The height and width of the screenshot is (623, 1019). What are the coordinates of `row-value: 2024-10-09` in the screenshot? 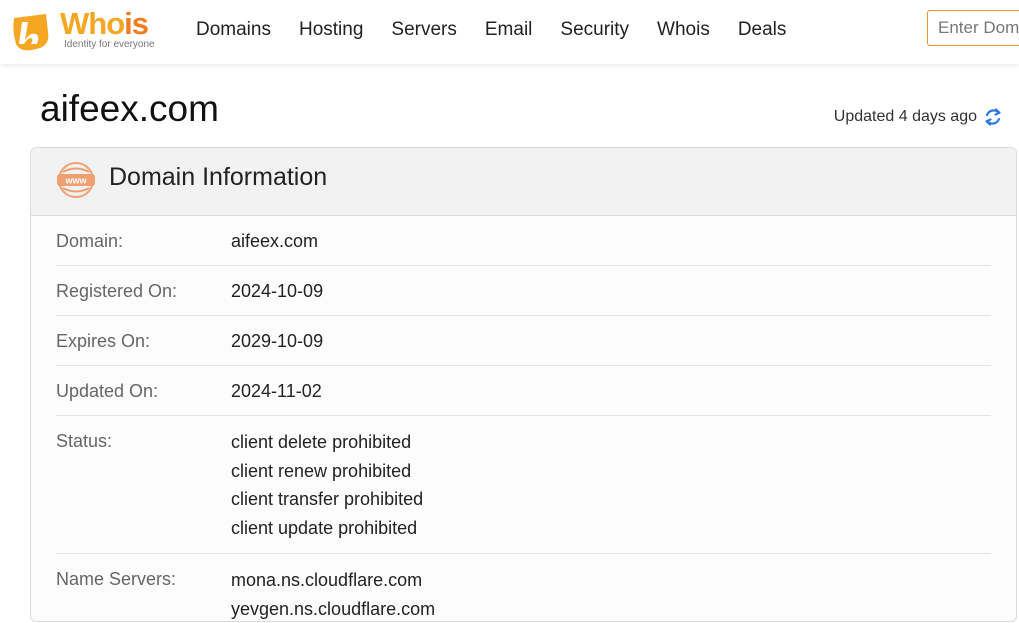 It's located at (277, 291).